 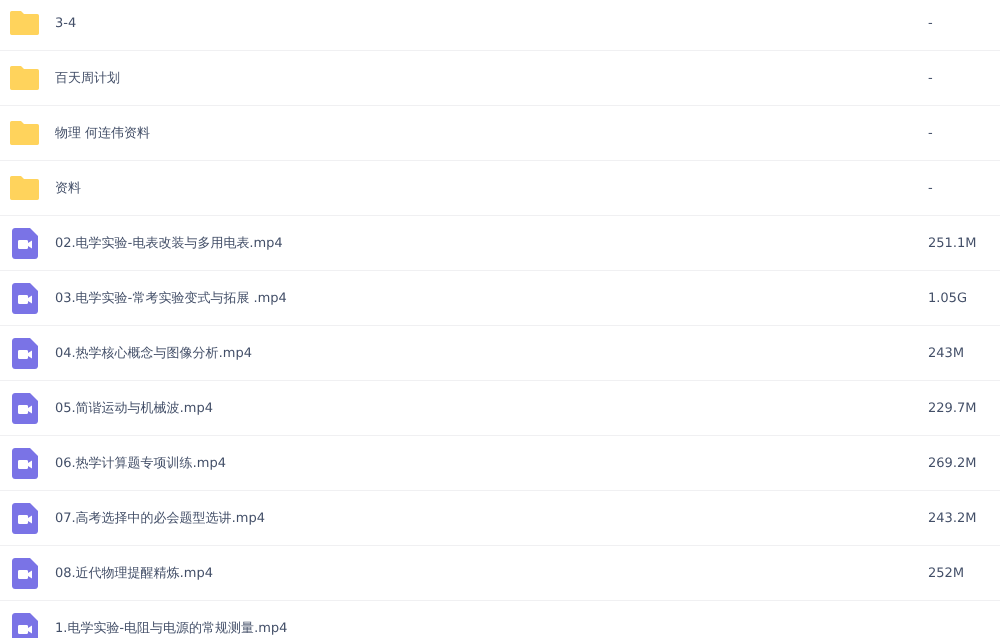 What do you see at coordinates (491, 463) in the screenshot?
I see `file-name: 06.热学计算题专项训练.mp4` at bounding box center [491, 463].